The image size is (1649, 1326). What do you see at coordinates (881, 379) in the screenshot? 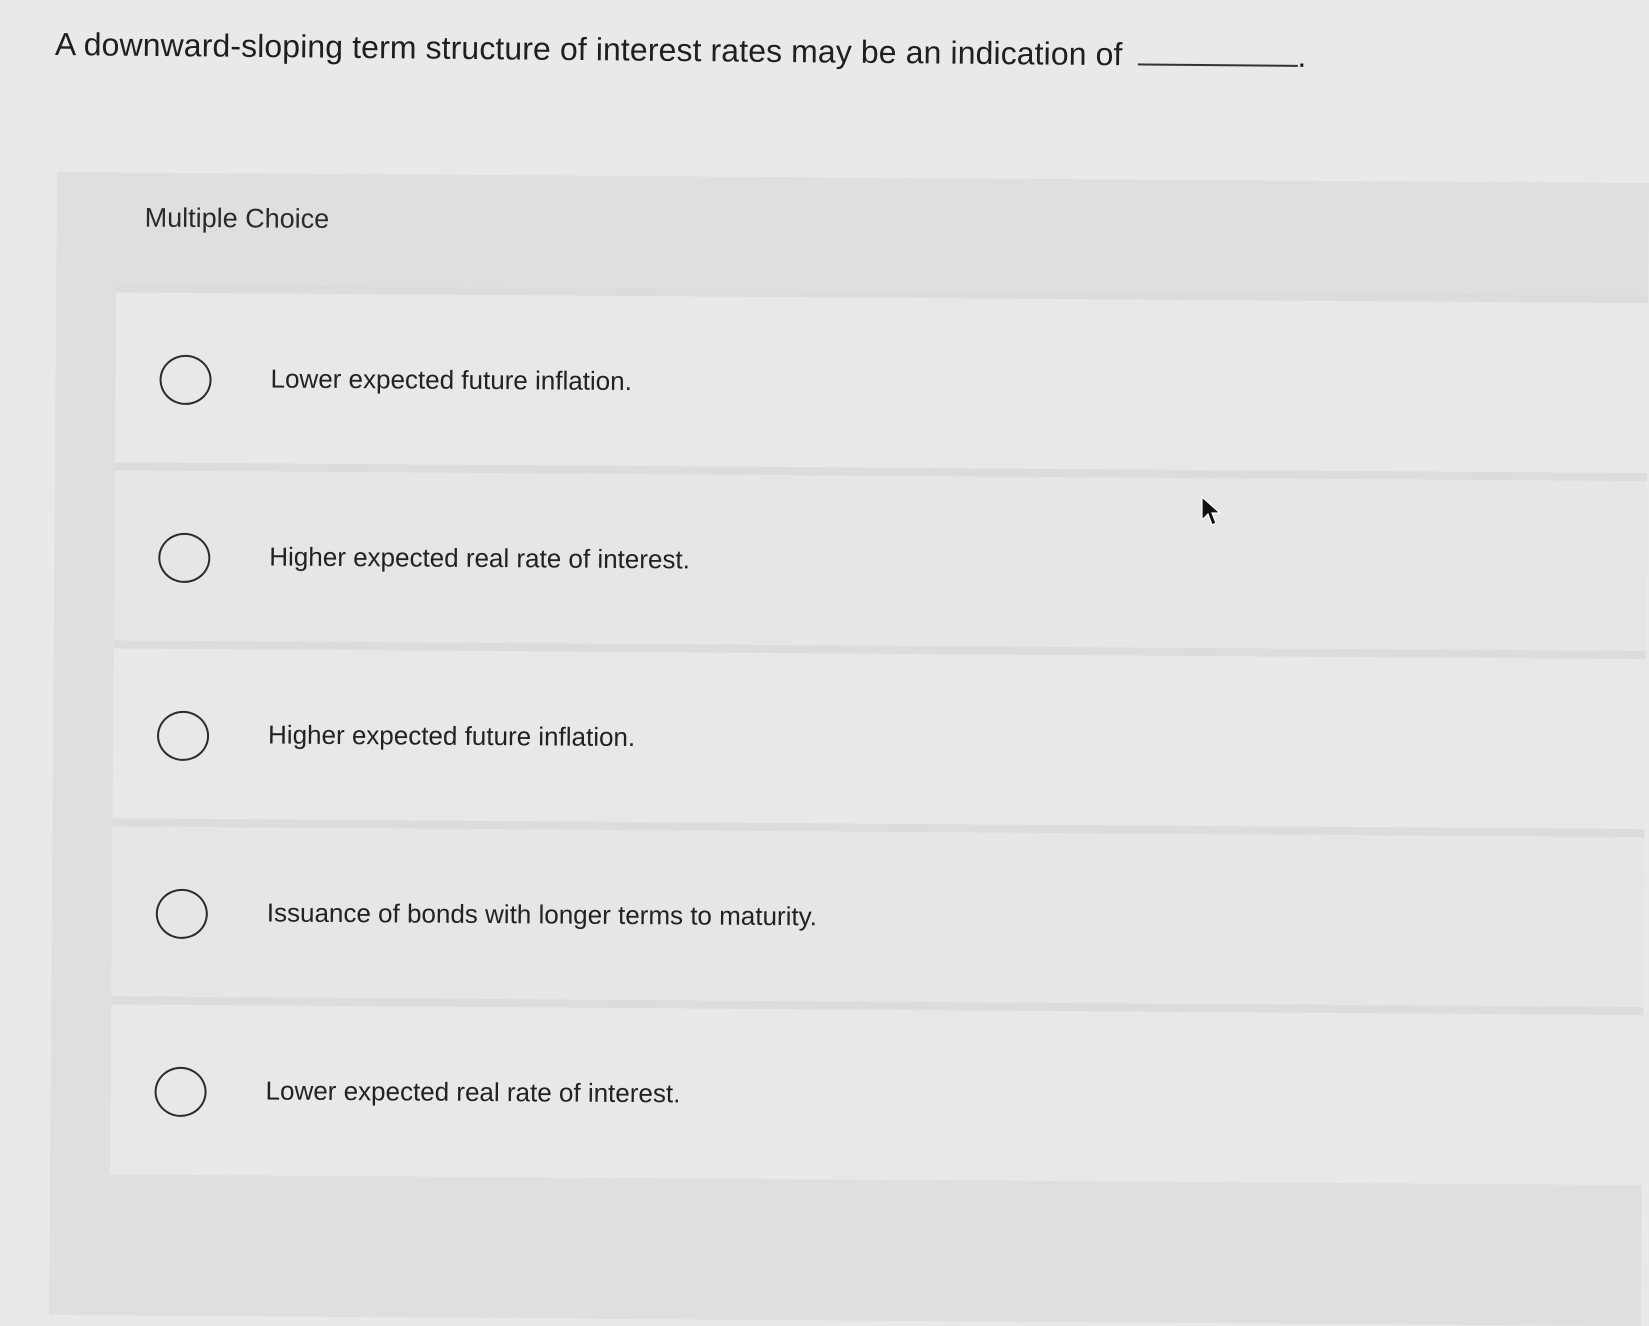
I see `choice-option-1: Lower expected future inflation.` at bounding box center [881, 379].